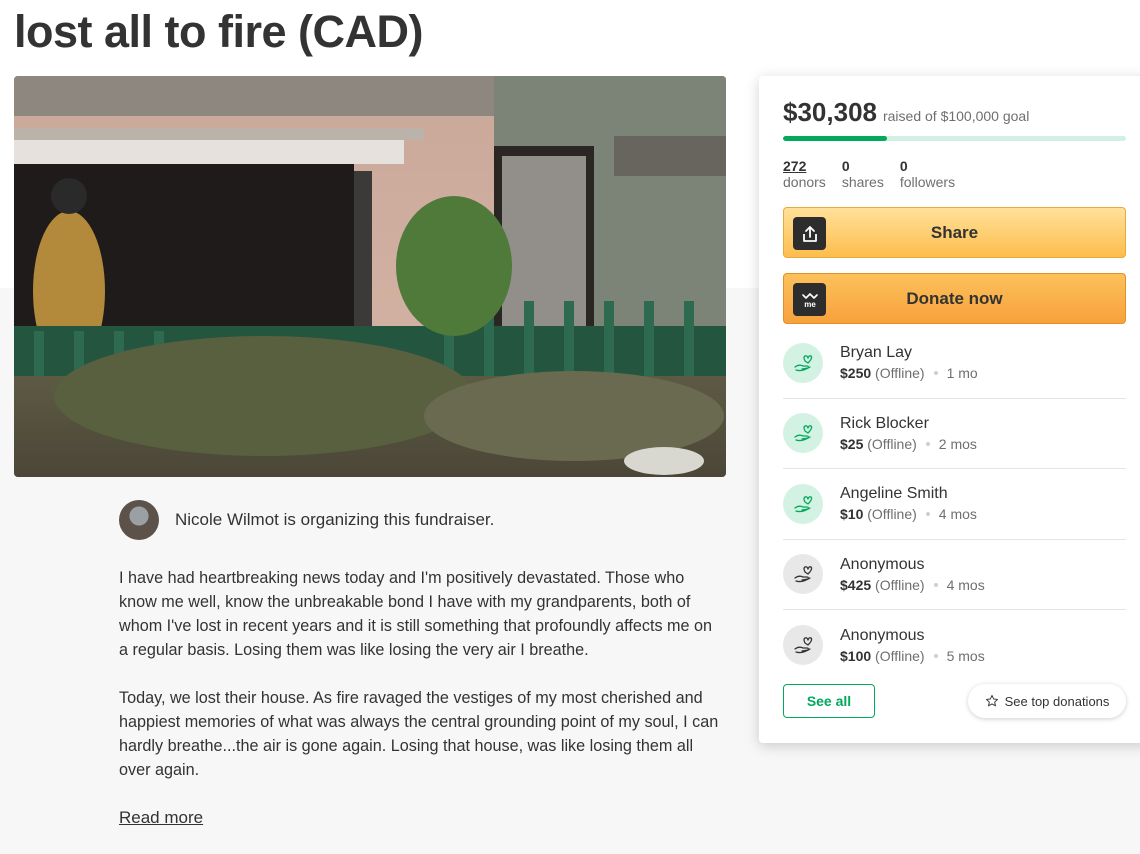  I want to click on donation-item: Rick Blocker $25 (Offline) 2 mos, so click(954, 434).